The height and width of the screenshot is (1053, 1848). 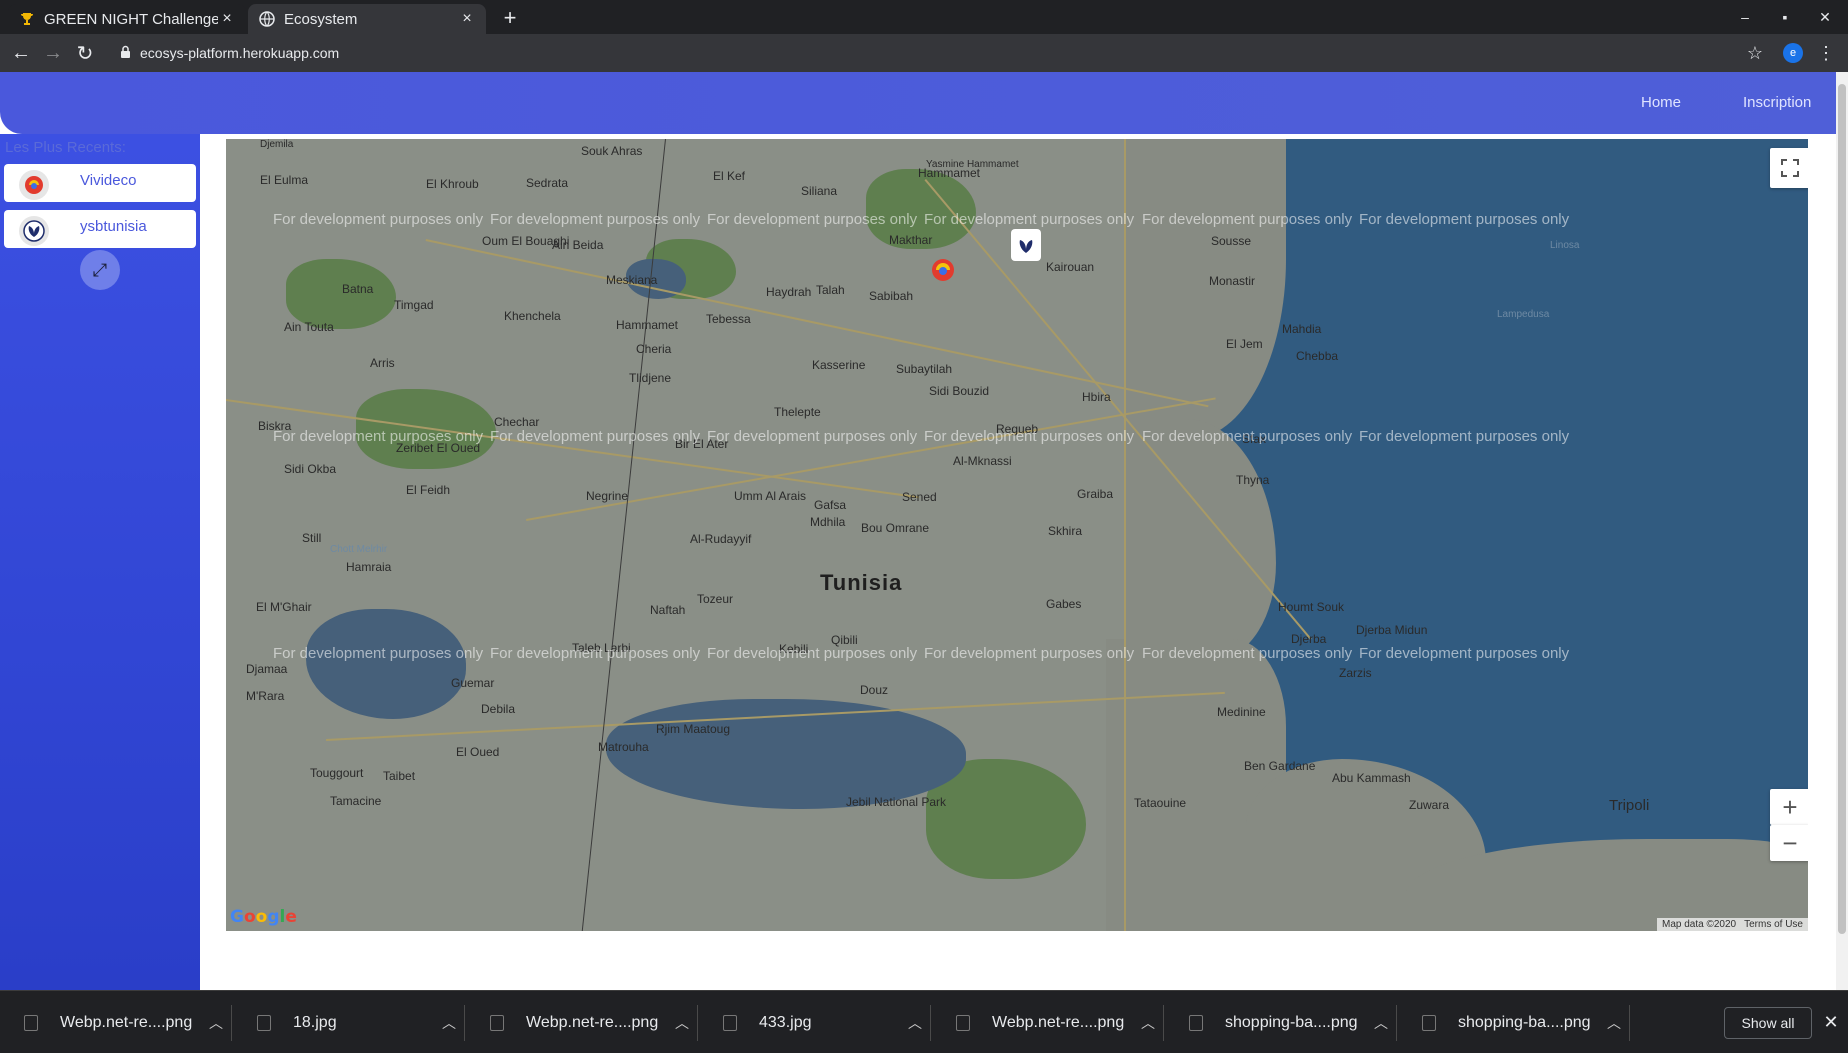 I want to click on place-label: Gabes, so click(x=1064, y=604).